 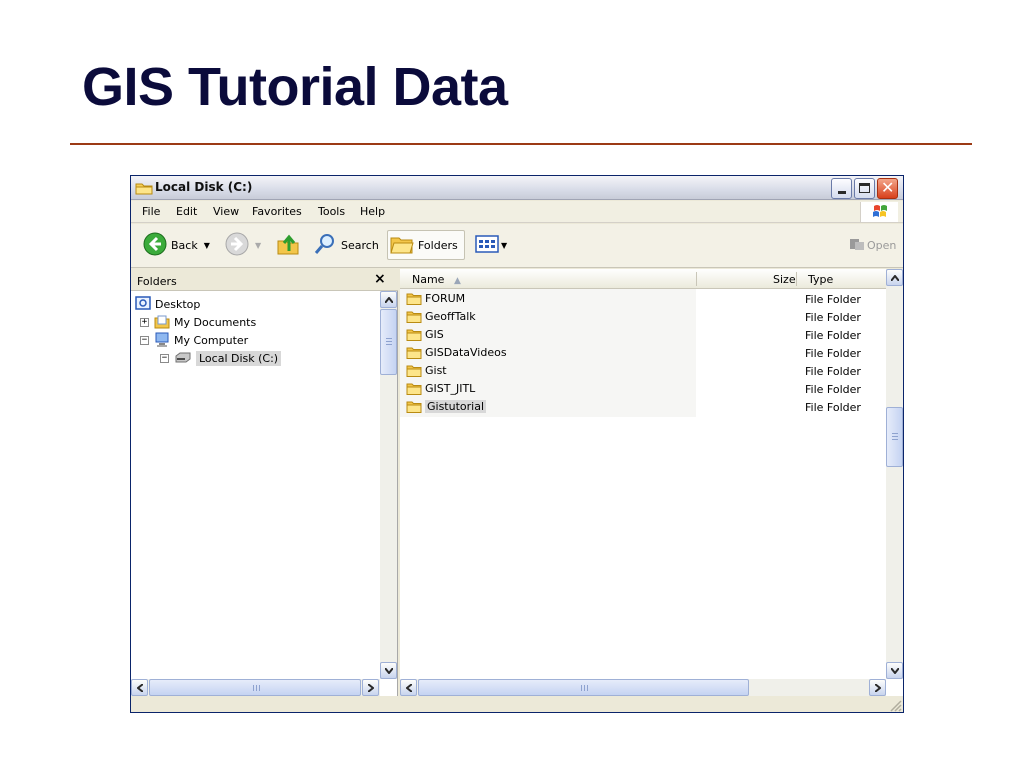 I want to click on file-name: FORUM, so click(x=445, y=298).